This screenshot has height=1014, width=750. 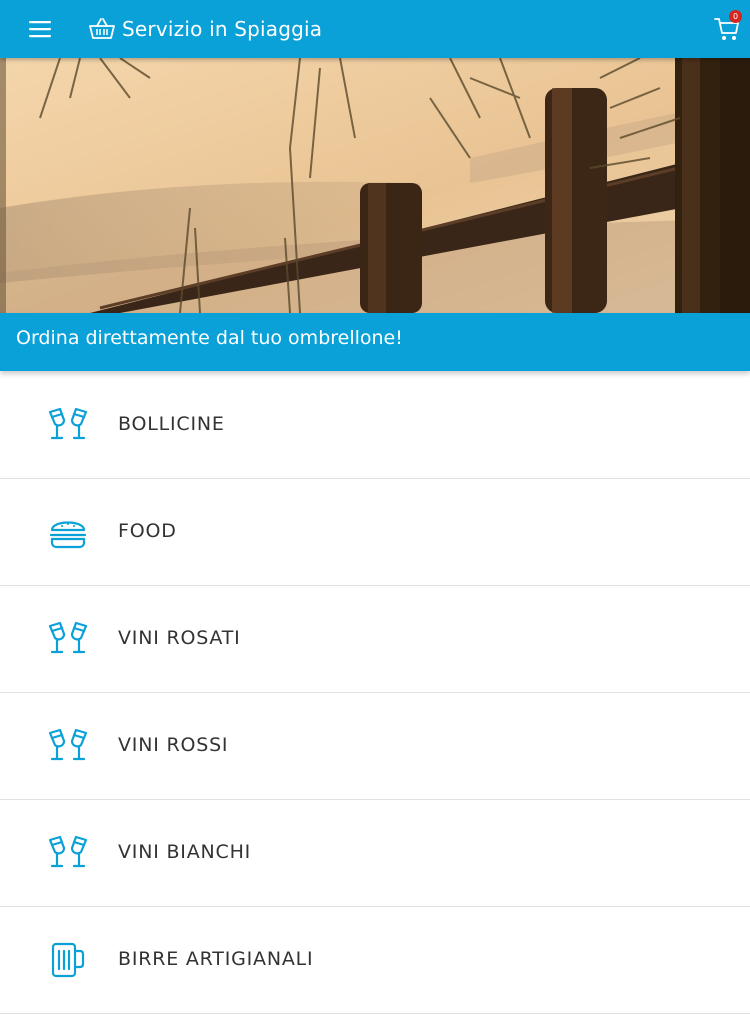 I want to click on hamburger-menu-icon, so click(x=40, y=29).